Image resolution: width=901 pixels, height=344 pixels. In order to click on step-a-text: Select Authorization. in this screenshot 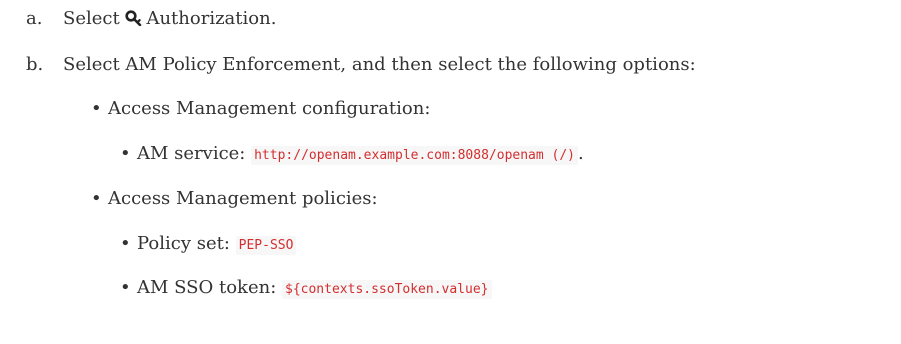, I will do `click(169, 19)`.